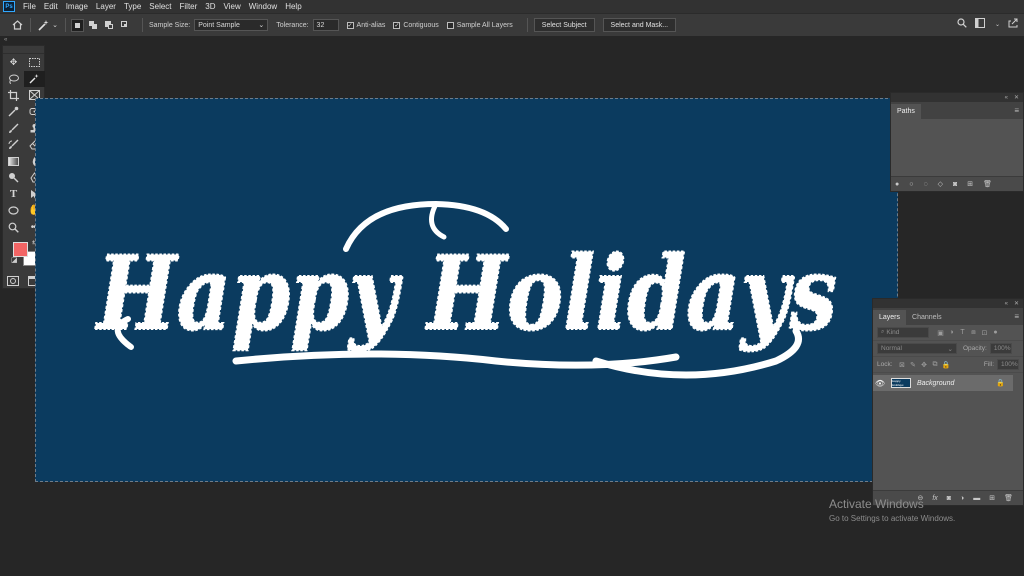  What do you see at coordinates (935, 365) in the screenshot?
I see `lock-artboard-icon: ⧉` at bounding box center [935, 365].